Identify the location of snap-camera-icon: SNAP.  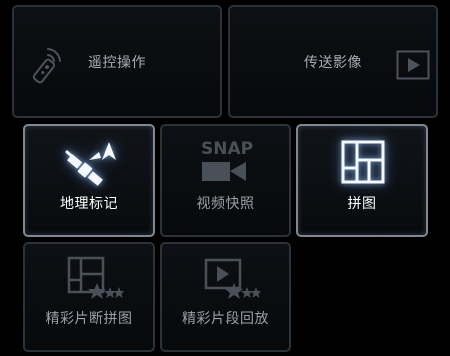
(228, 163).